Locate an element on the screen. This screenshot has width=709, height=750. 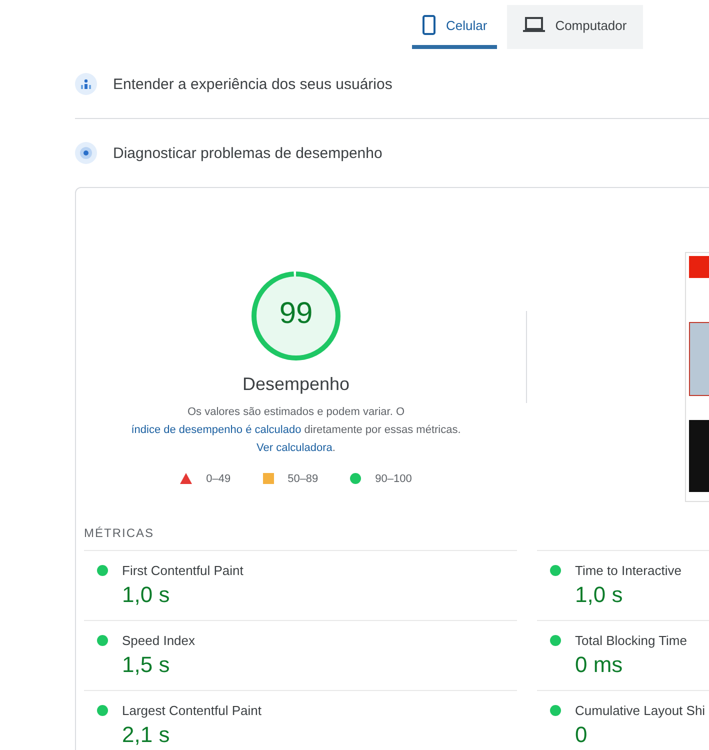
device-tab: Computador is located at coordinates (575, 27).